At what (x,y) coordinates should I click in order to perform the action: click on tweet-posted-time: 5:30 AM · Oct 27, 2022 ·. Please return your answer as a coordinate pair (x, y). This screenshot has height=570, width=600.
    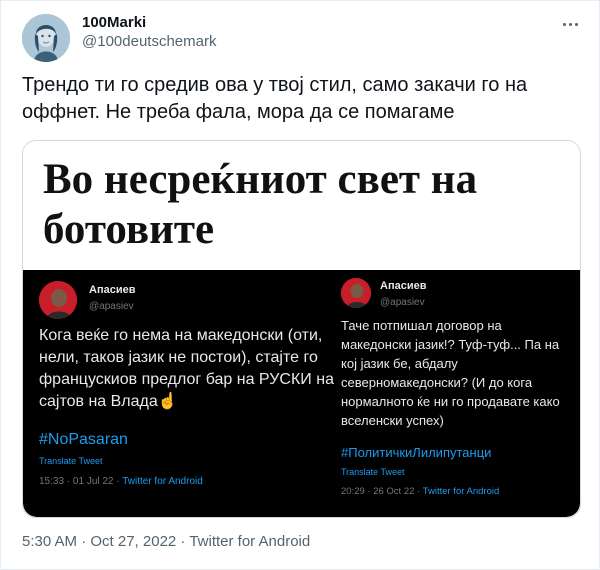
    Looking at the image, I should click on (105, 541).